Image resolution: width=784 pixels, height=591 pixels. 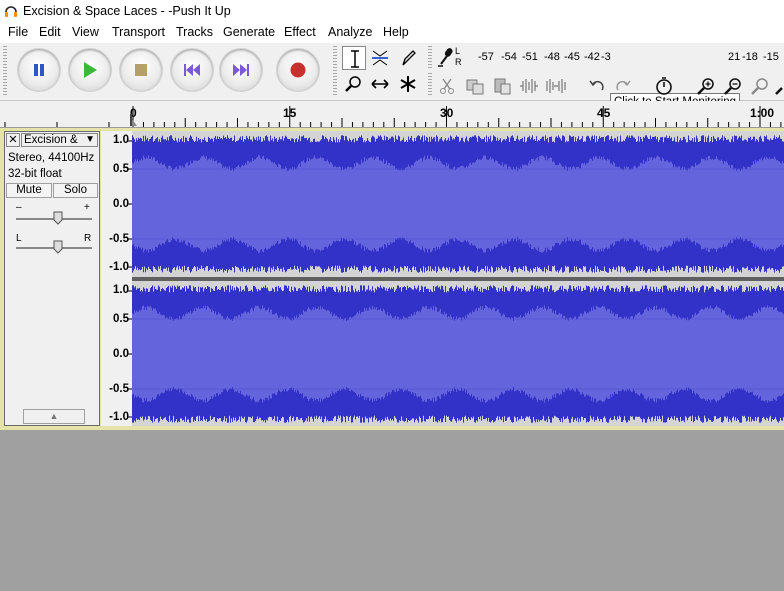 What do you see at coordinates (58, 247) in the screenshot?
I see `pan-slider-thumb` at bounding box center [58, 247].